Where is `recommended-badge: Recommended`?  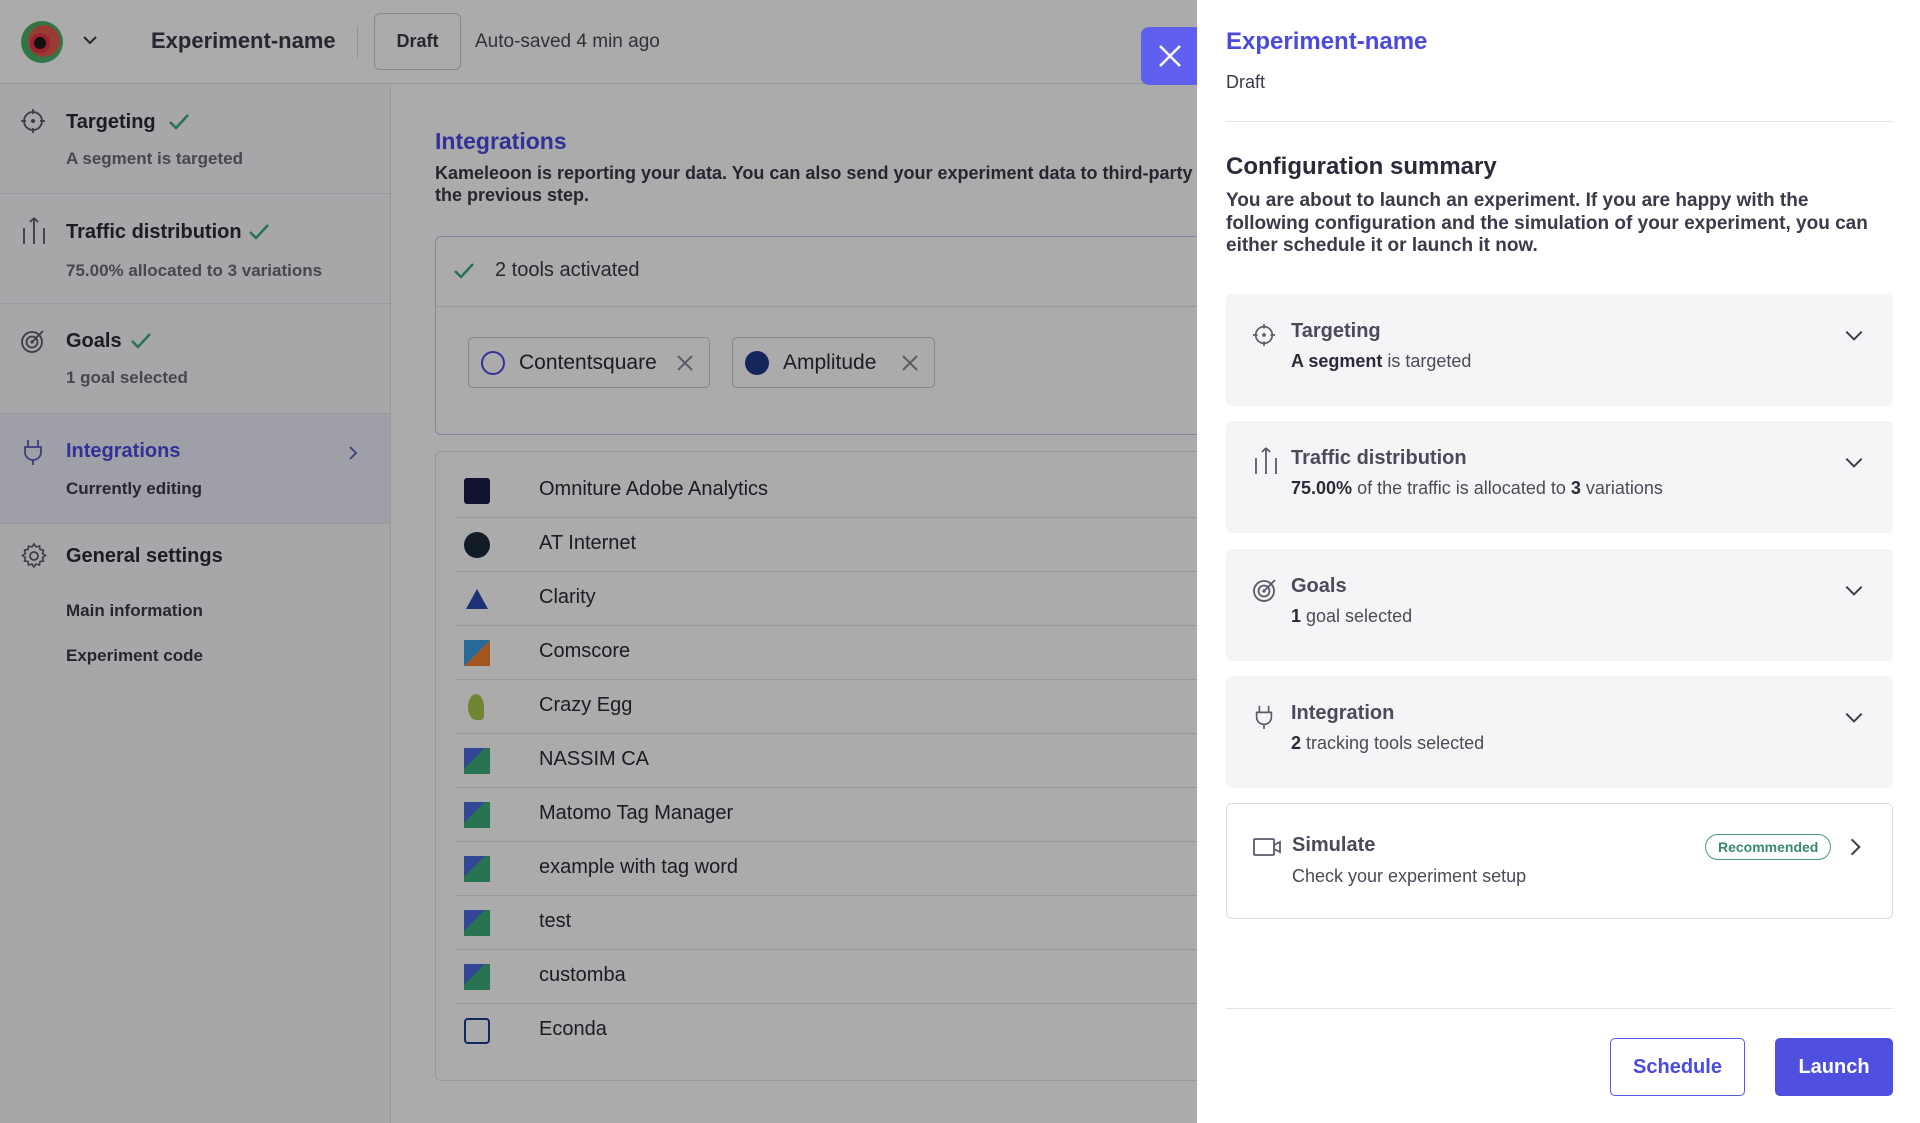
recommended-badge: Recommended is located at coordinates (1768, 847).